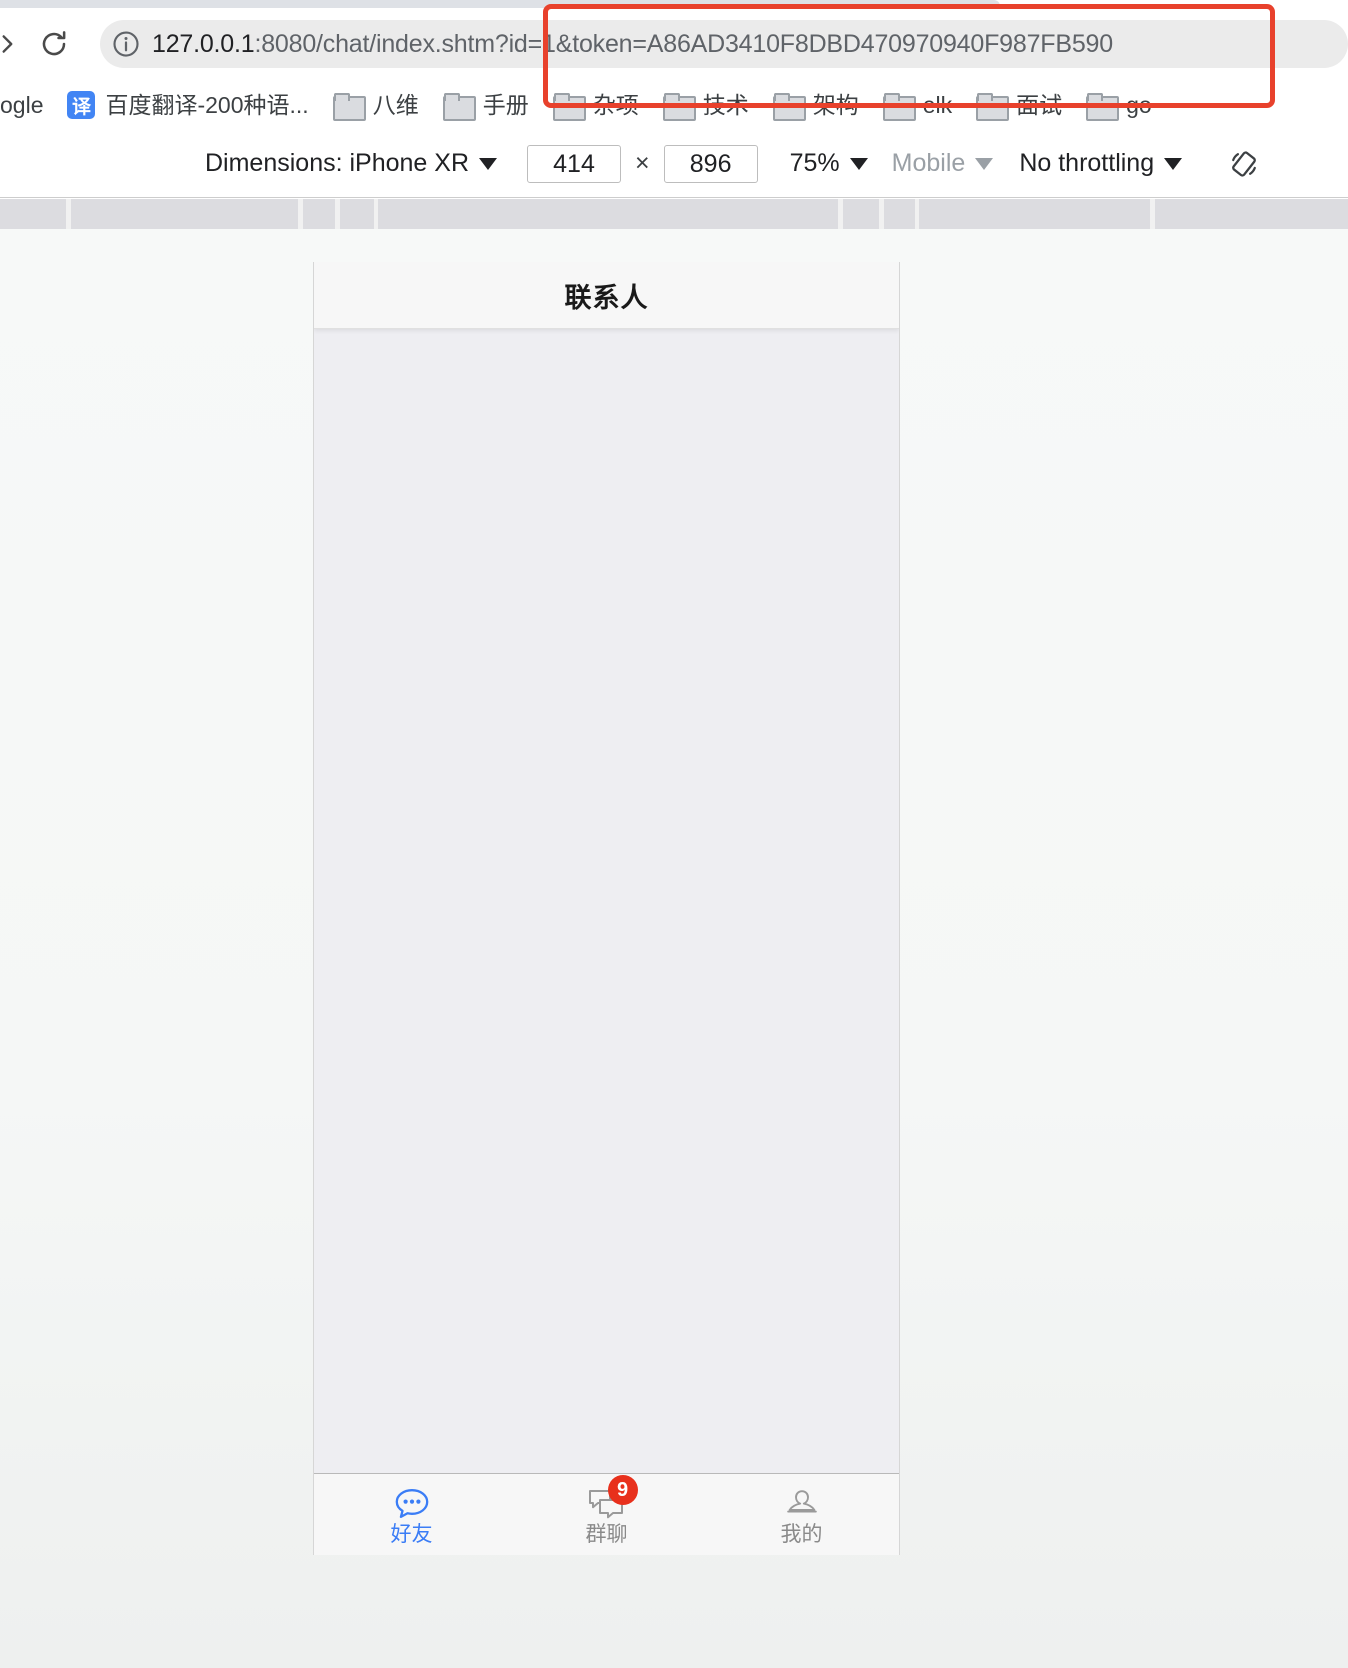  I want to click on bookmark-label: 八维, so click(395, 104).